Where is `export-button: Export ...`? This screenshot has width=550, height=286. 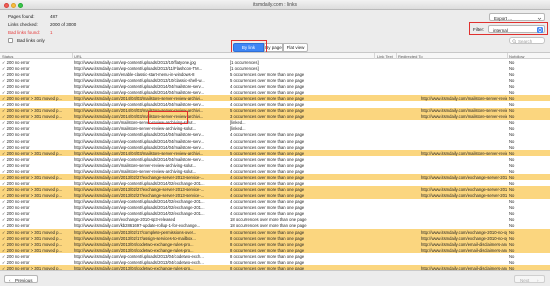
export-button: Export ... is located at coordinates (517, 17).